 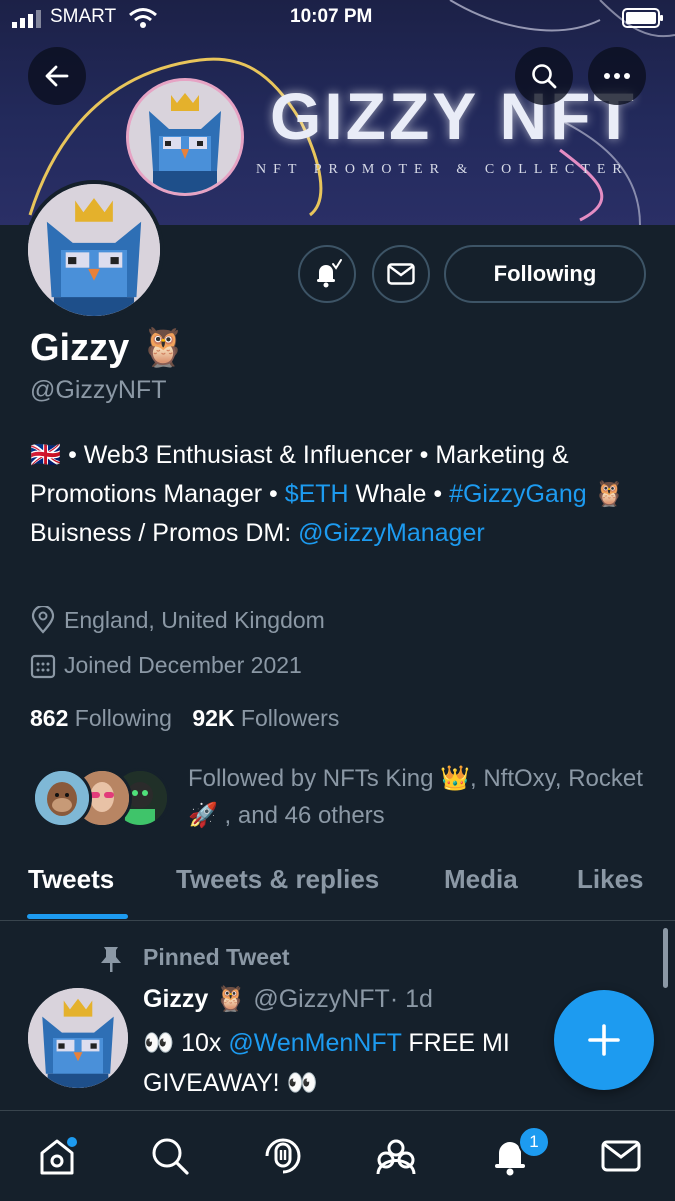 What do you see at coordinates (481, 879) in the screenshot?
I see `tab-media: Media` at bounding box center [481, 879].